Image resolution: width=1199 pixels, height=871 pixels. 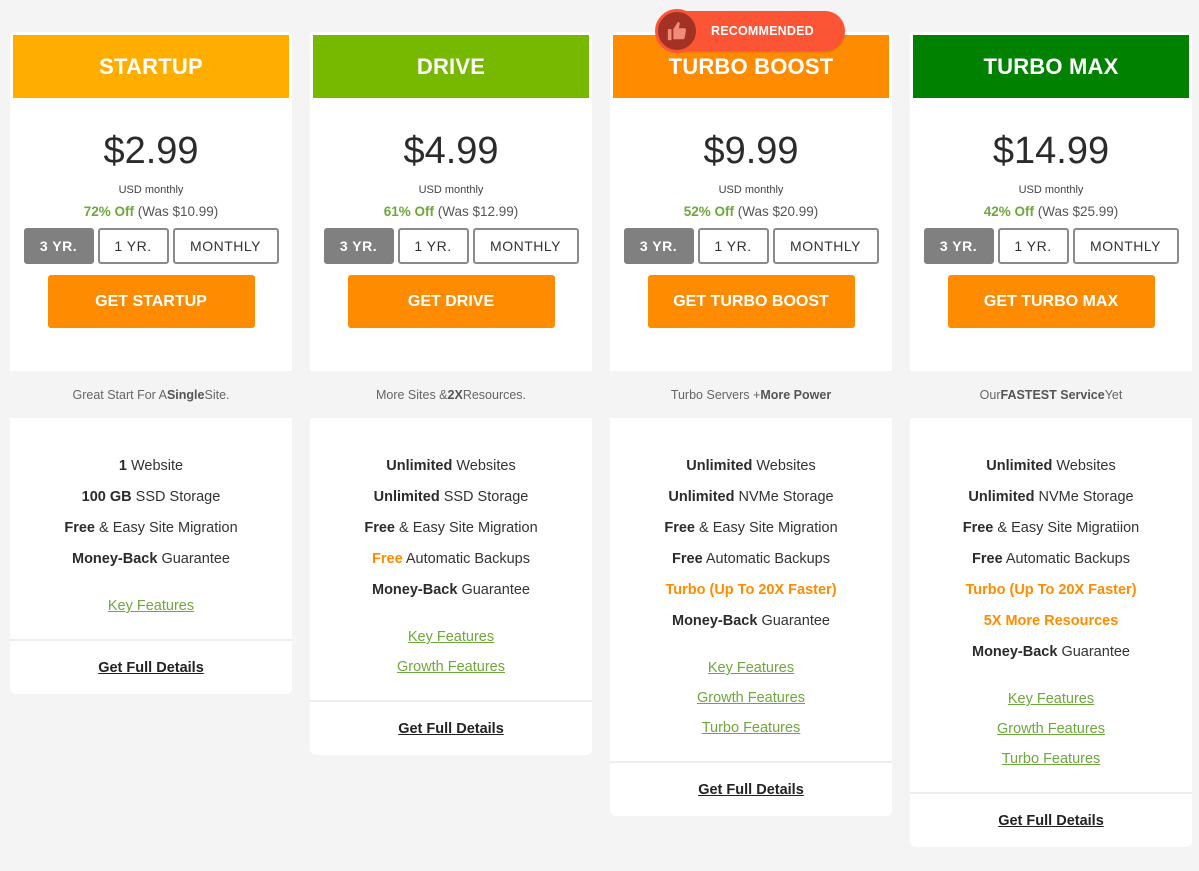 I want to click on tagline-bold: Single, so click(x=185, y=394).